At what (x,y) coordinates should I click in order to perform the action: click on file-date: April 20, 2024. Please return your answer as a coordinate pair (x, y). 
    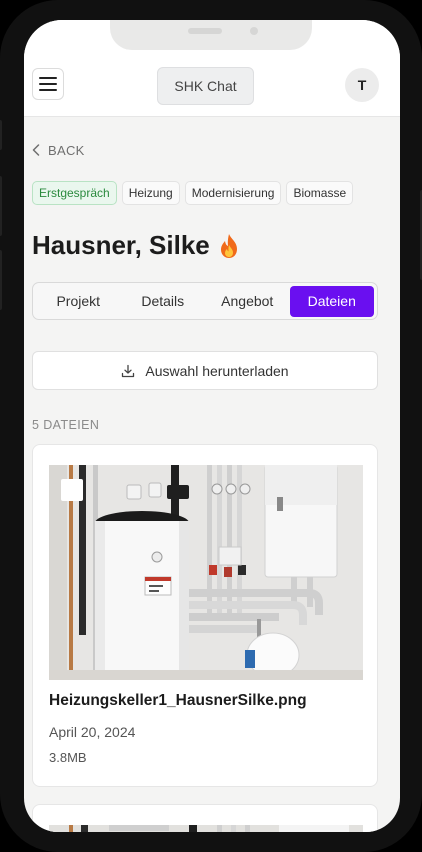
    Looking at the image, I should click on (92, 732).